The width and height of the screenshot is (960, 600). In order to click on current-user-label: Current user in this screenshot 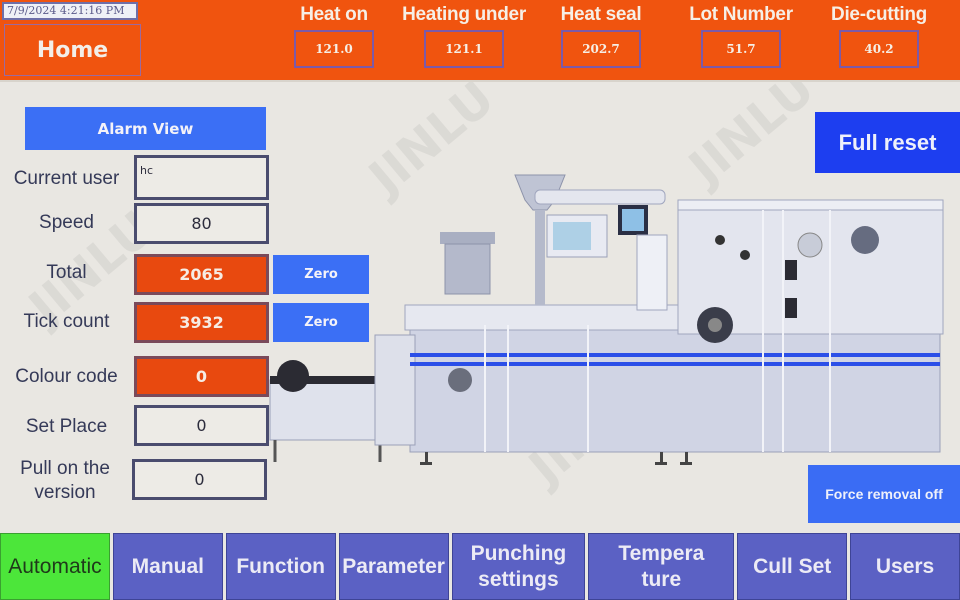, I will do `click(66, 178)`.